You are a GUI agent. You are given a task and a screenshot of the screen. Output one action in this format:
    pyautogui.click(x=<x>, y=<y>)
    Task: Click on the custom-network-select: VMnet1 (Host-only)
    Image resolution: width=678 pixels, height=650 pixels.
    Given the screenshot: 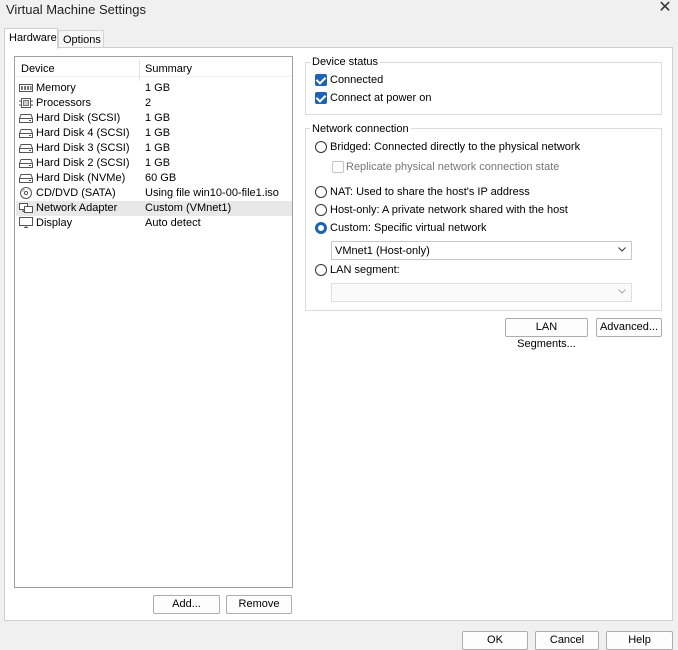 What is the action you would take?
    pyautogui.click(x=481, y=250)
    